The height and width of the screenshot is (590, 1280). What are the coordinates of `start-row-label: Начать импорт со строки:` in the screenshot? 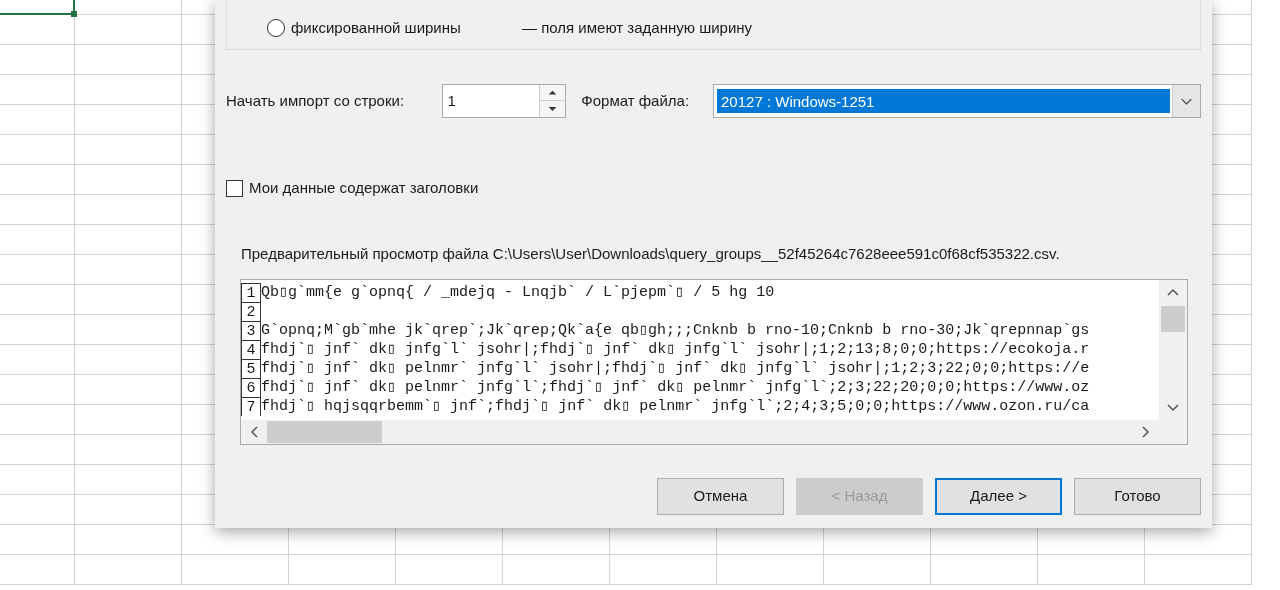 It's located at (316, 100).